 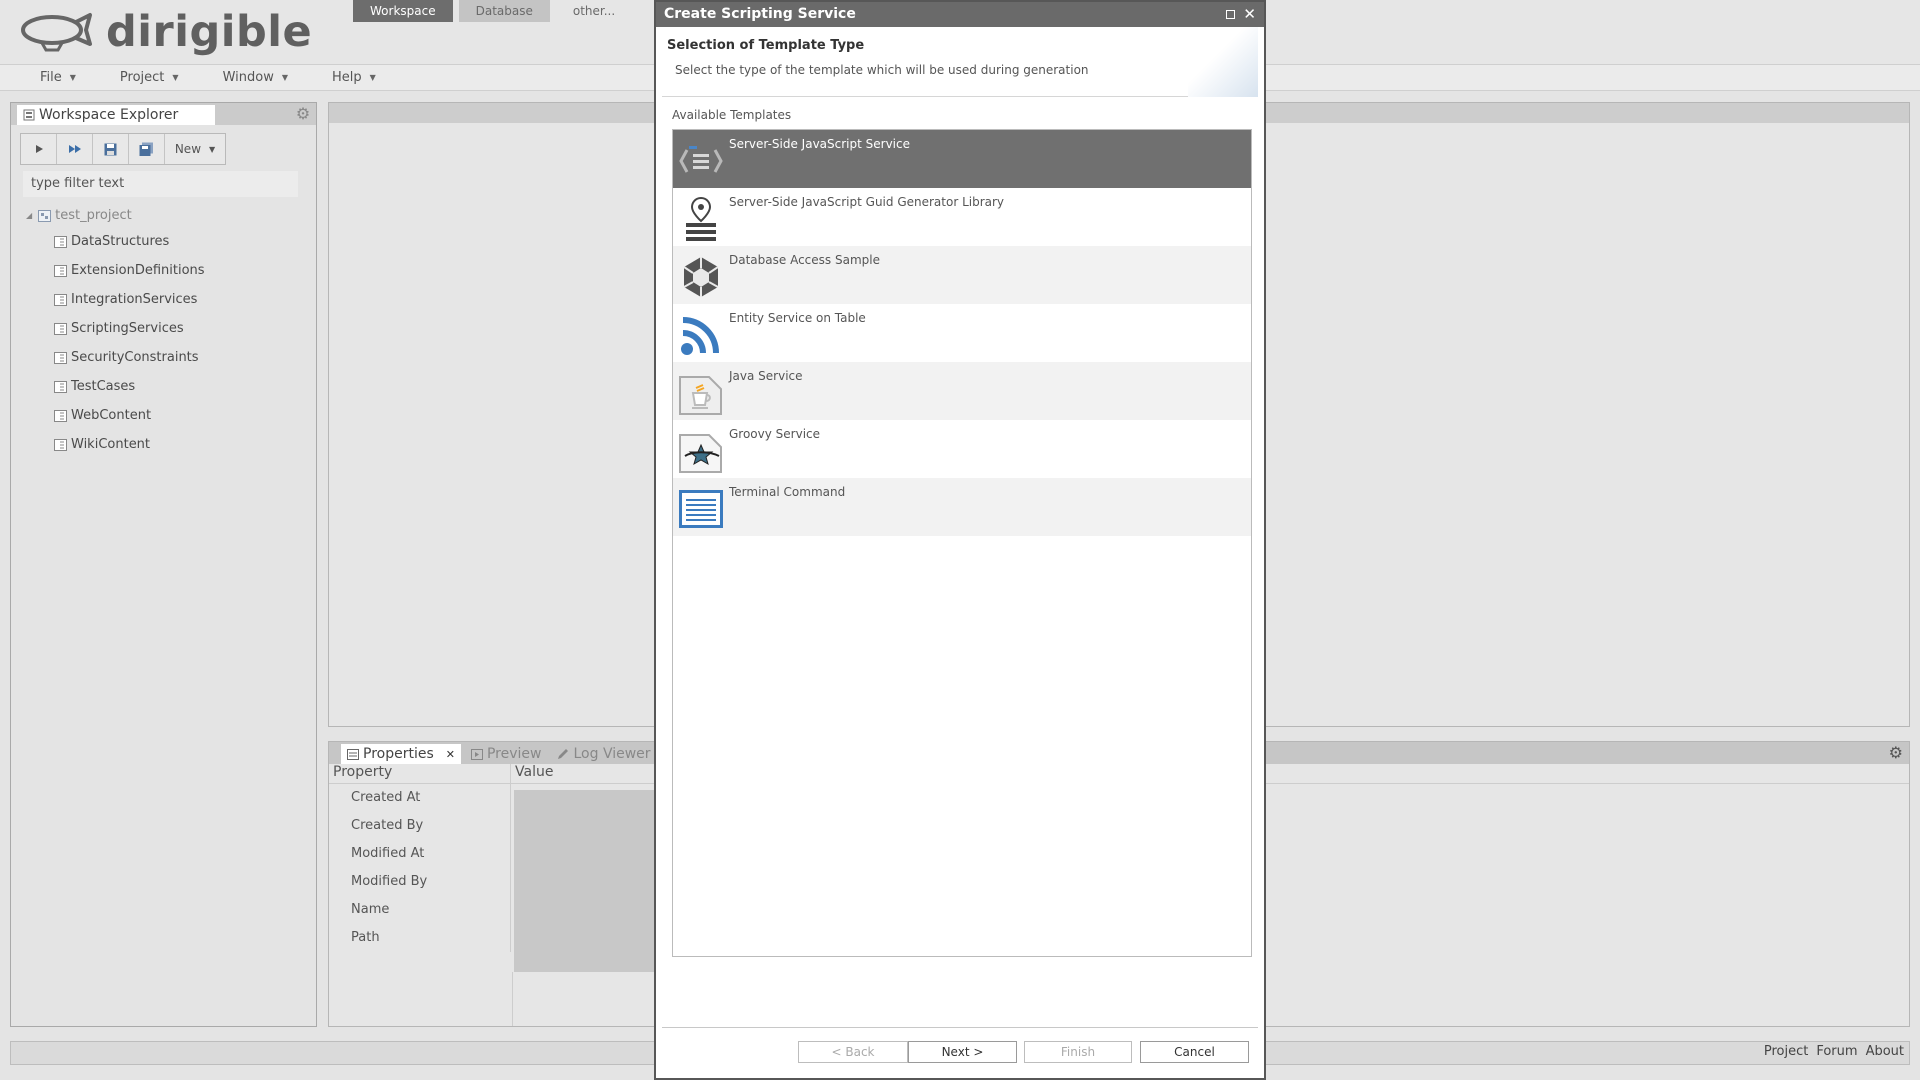 I want to click on fast-forward-icon, so click(x=74, y=149).